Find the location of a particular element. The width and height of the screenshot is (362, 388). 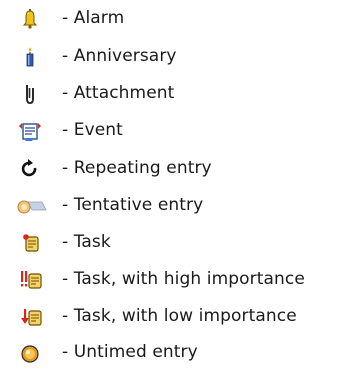

legend-item-untimed: - Untimed entry is located at coordinates (181, 352).